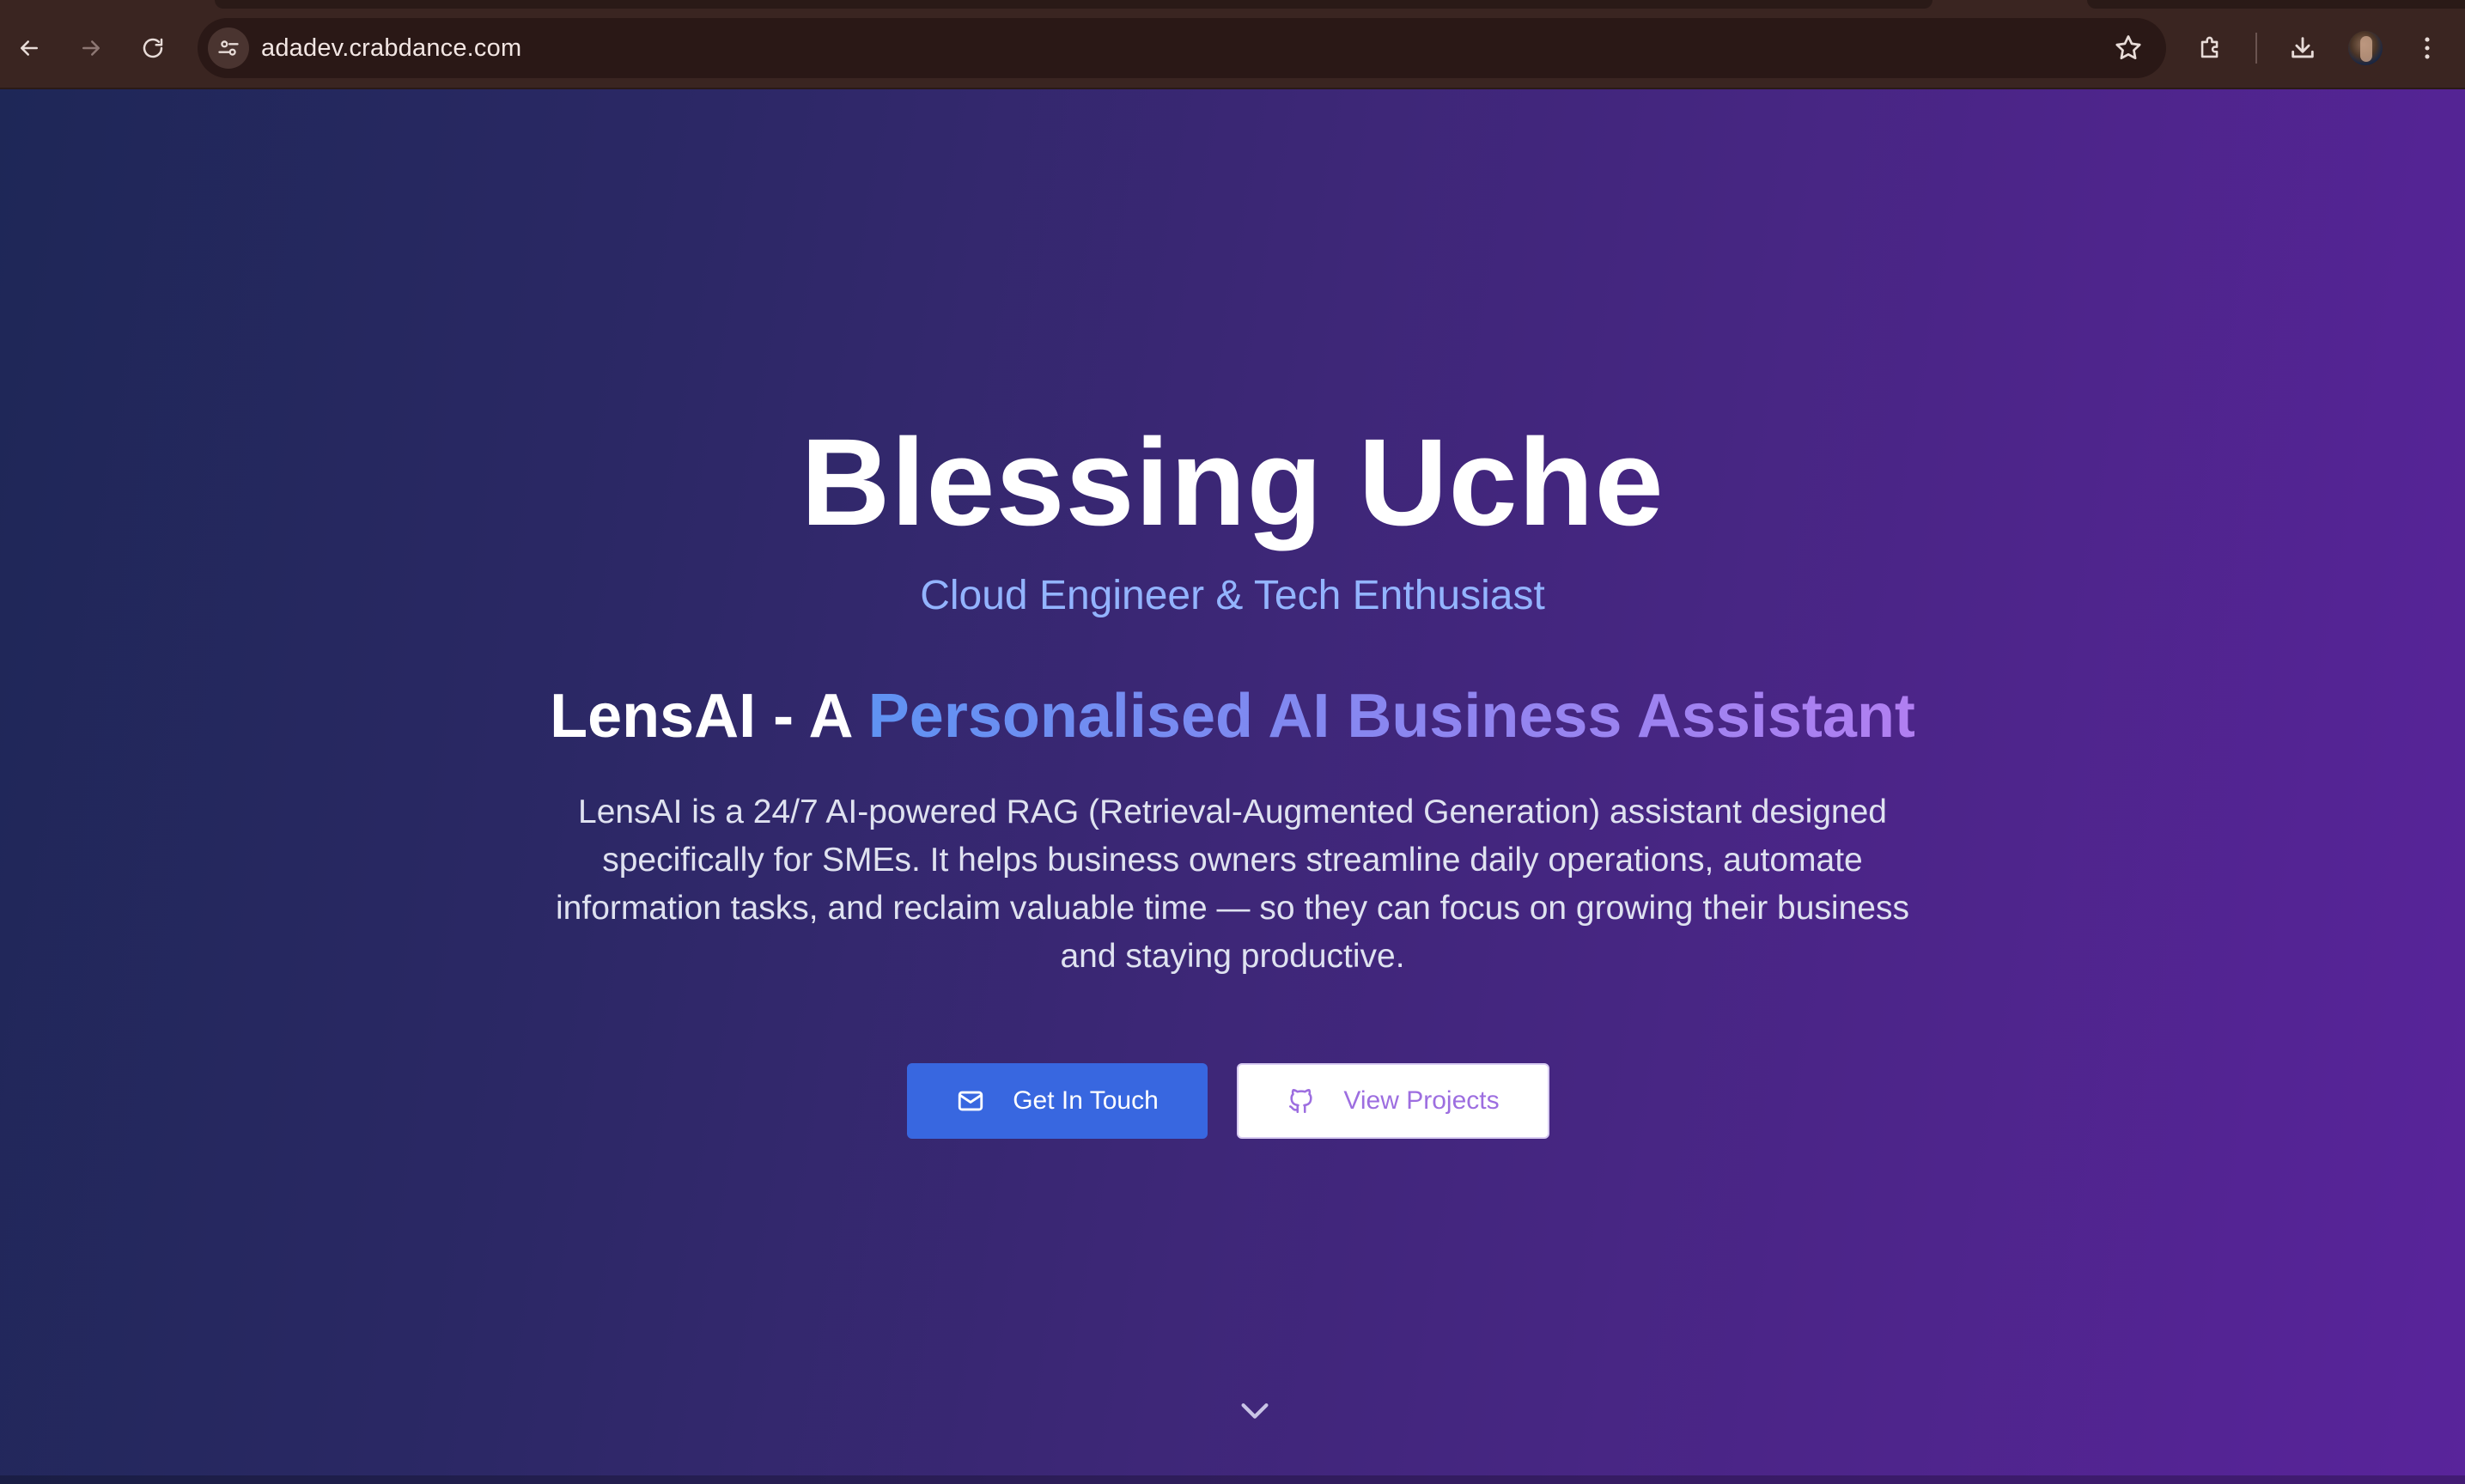 The height and width of the screenshot is (1484, 2465). I want to click on get-in-touch-label: Get In Touch, so click(1086, 1100).